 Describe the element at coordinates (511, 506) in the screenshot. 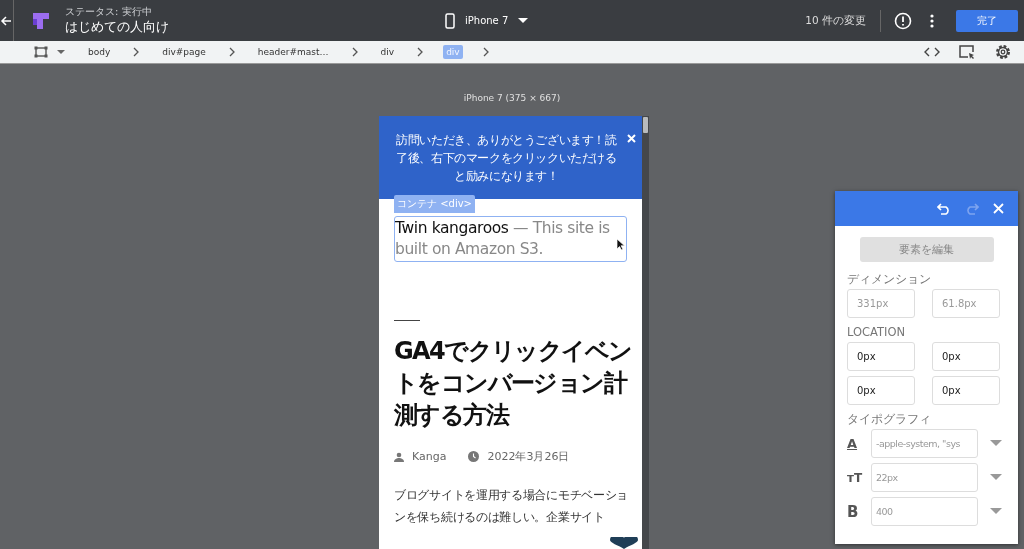

I see `post-body: ブログサイトを運用する場合にモチベーショ ンを保ち続けるのは難しい。企業サイト` at that location.